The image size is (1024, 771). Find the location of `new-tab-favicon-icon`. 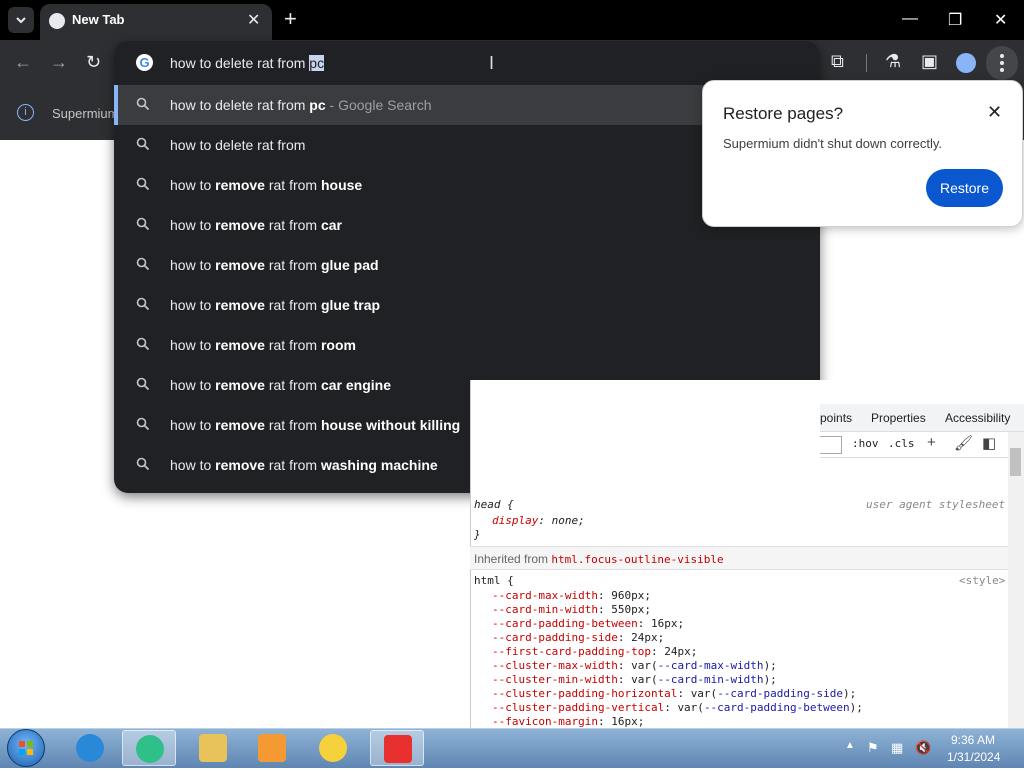

new-tab-favicon-icon is located at coordinates (57, 21).